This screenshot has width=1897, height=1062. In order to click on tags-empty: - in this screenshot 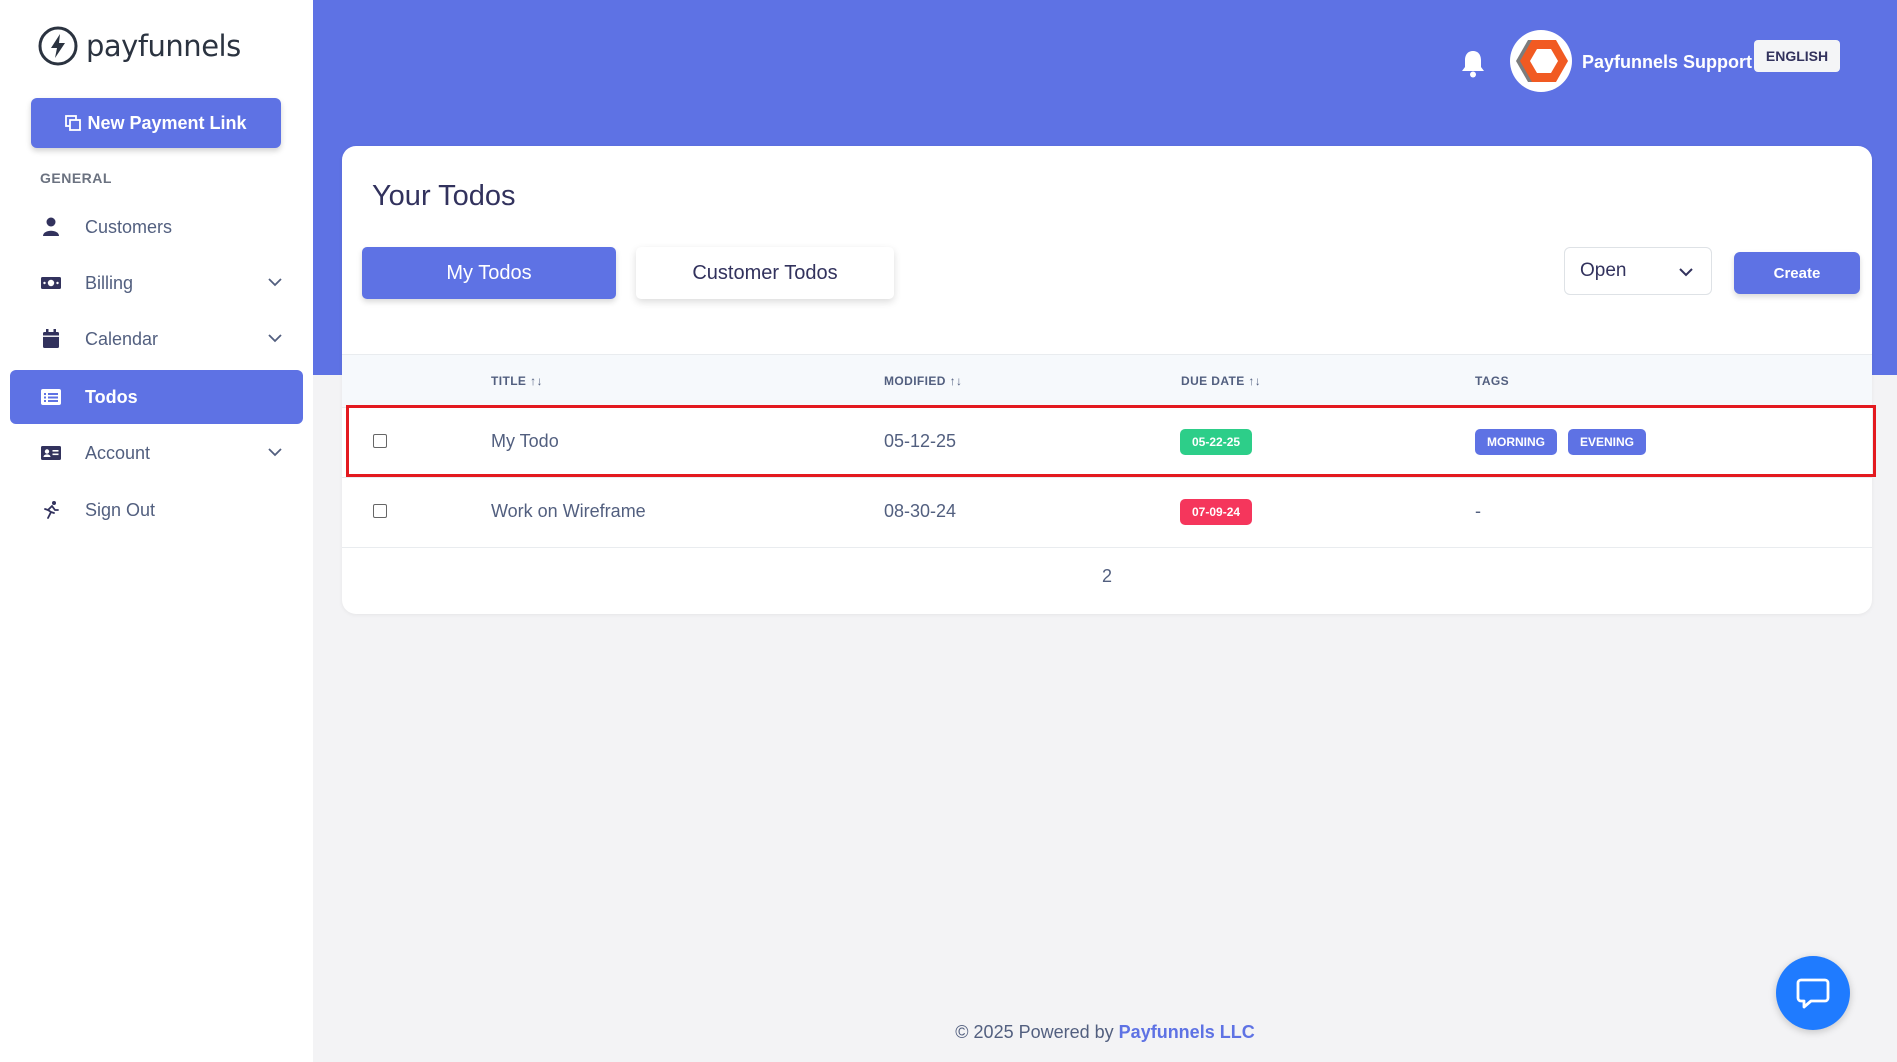, I will do `click(1478, 511)`.